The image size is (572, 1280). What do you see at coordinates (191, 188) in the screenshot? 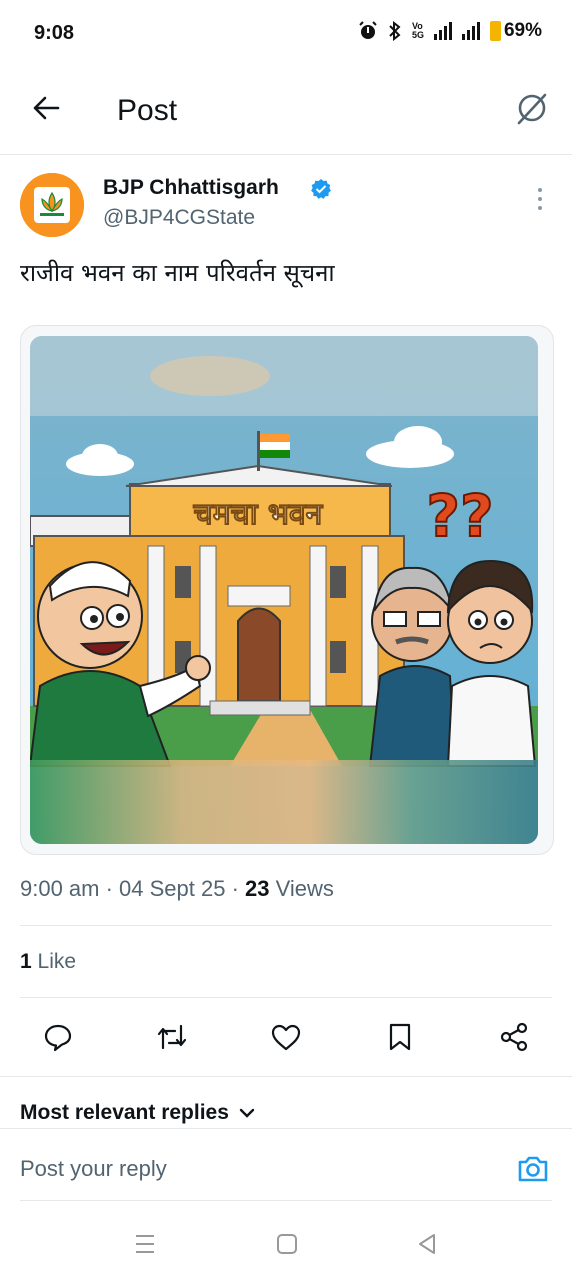
I see `author-name: BJP Chhattisgarh` at bounding box center [191, 188].